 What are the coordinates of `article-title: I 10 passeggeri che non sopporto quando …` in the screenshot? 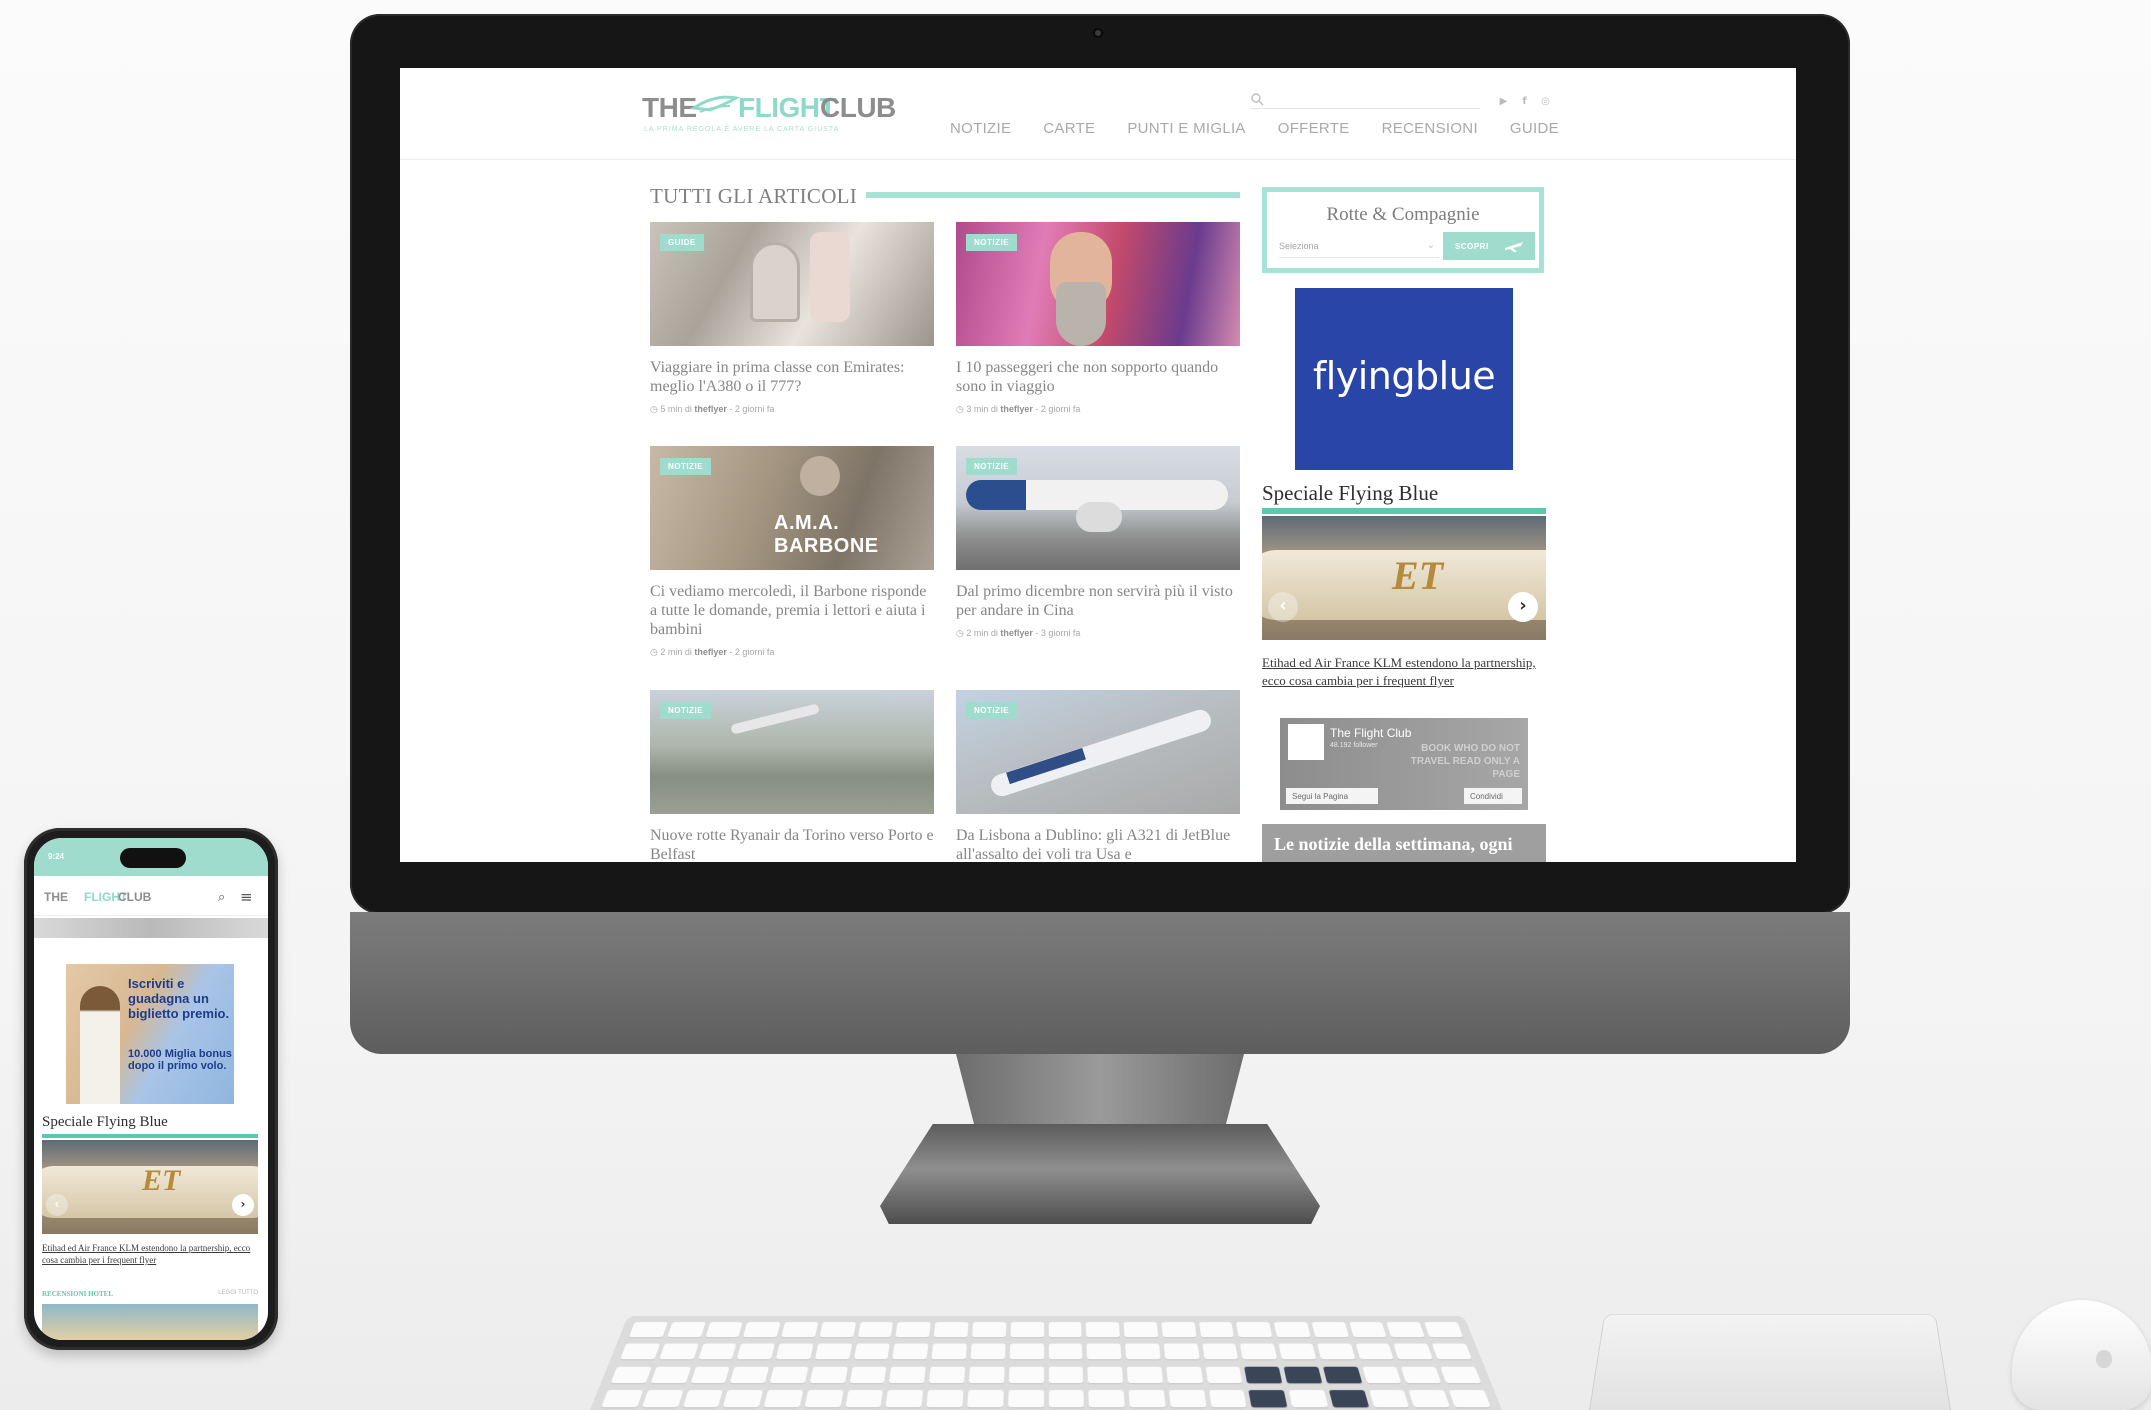 It's located at (1098, 377).